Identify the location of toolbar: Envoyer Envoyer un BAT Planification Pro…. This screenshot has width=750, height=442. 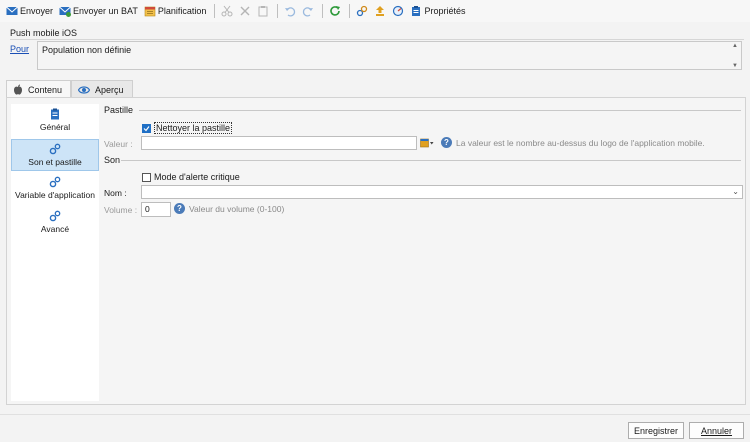
(375, 11).